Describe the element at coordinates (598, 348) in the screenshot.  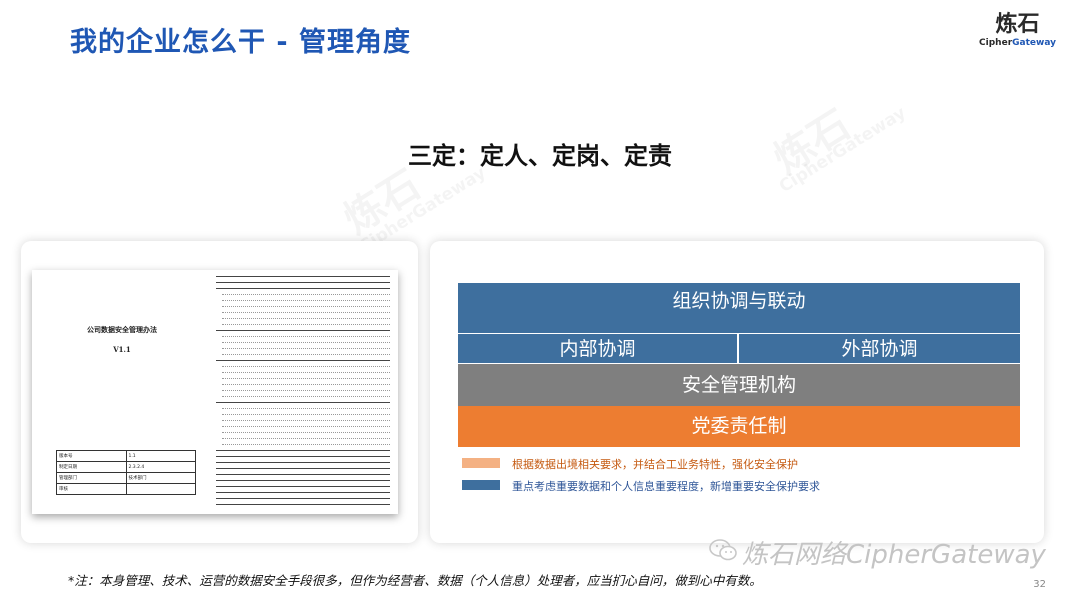
I see `org-internal-bar: 内部协调` at that location.